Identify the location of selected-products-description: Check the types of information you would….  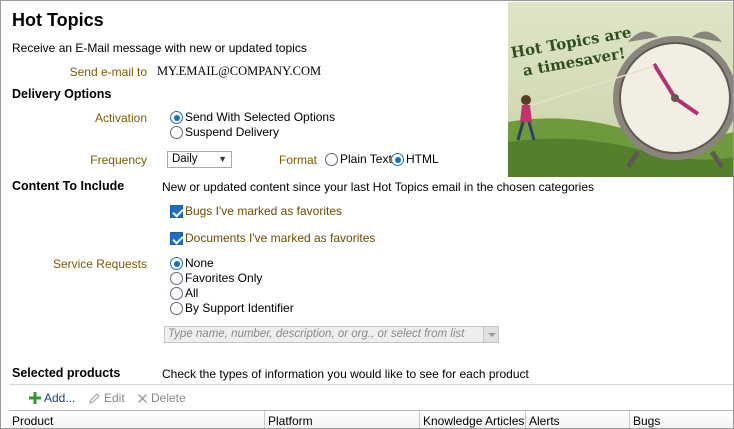
(345, 374).